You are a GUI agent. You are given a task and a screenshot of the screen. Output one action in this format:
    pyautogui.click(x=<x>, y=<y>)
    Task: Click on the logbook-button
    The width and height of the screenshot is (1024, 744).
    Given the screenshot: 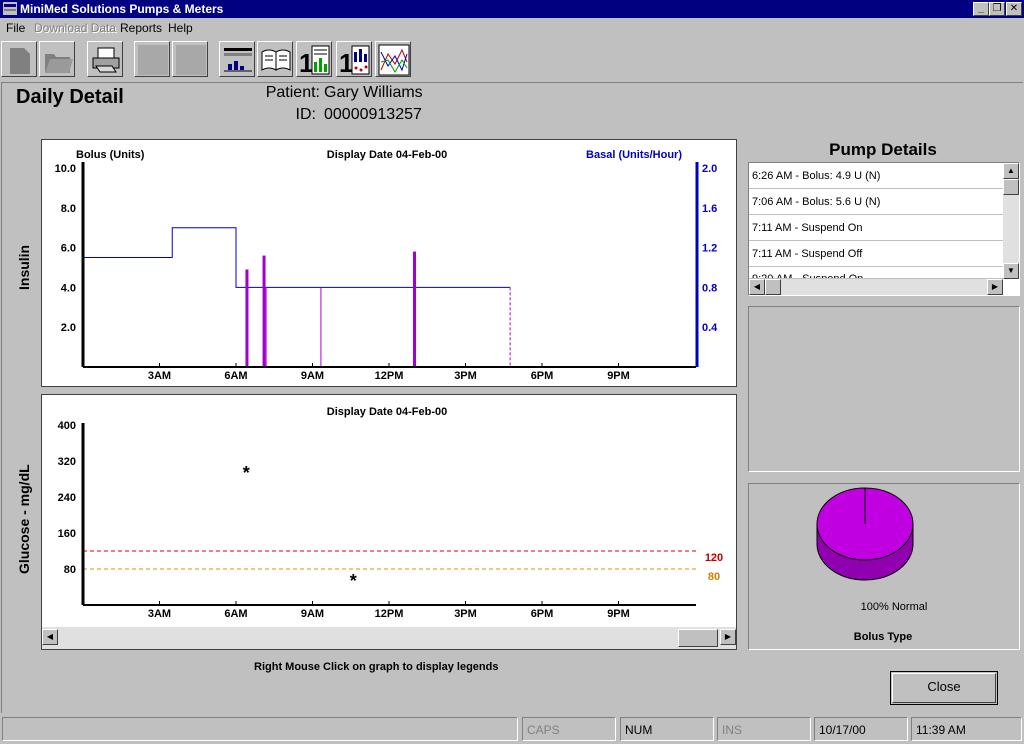 What is the action you would take?
    pyautogui.click(x=275, y=59)
    